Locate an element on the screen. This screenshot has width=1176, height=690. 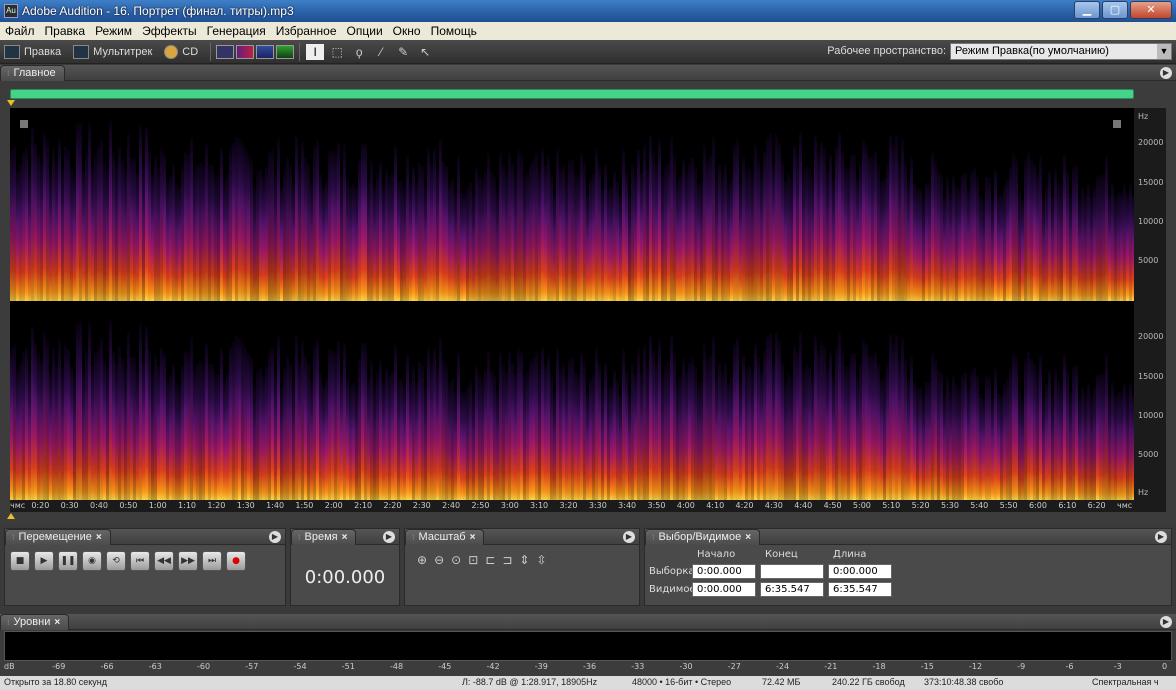
play-to-end-button: ◉ is located at coordinates (92, 561).